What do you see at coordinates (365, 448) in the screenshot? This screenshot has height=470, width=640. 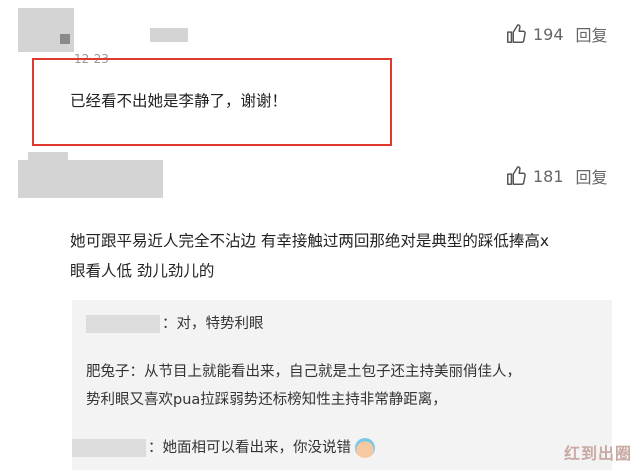 I see `crying-face-icon` at bounding box center [365, 448].